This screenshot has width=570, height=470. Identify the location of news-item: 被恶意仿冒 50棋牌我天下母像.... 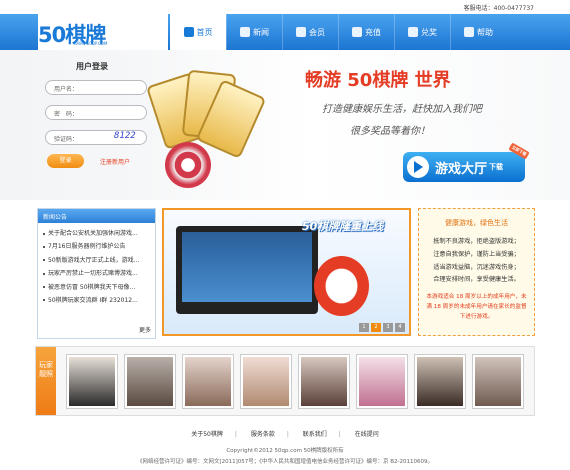
(97, 288).